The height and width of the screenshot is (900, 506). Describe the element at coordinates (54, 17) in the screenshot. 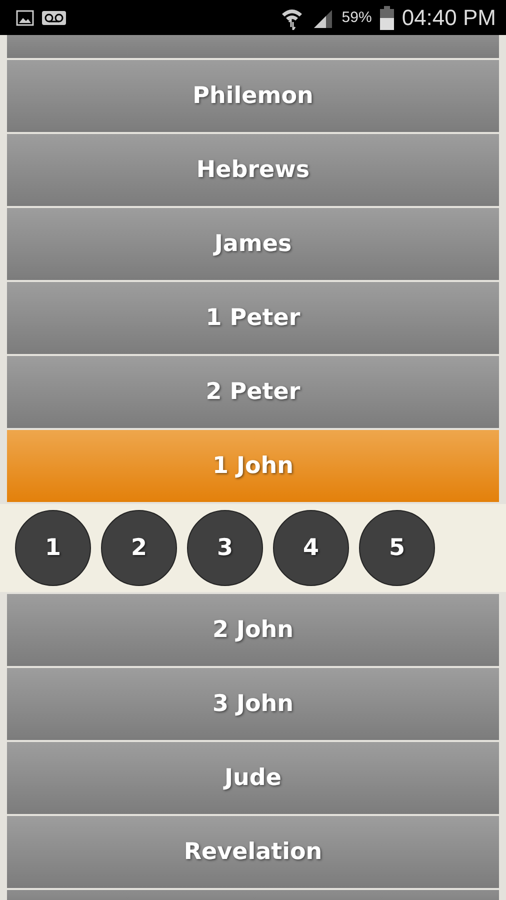

I see `voicemail-icon` at that location.